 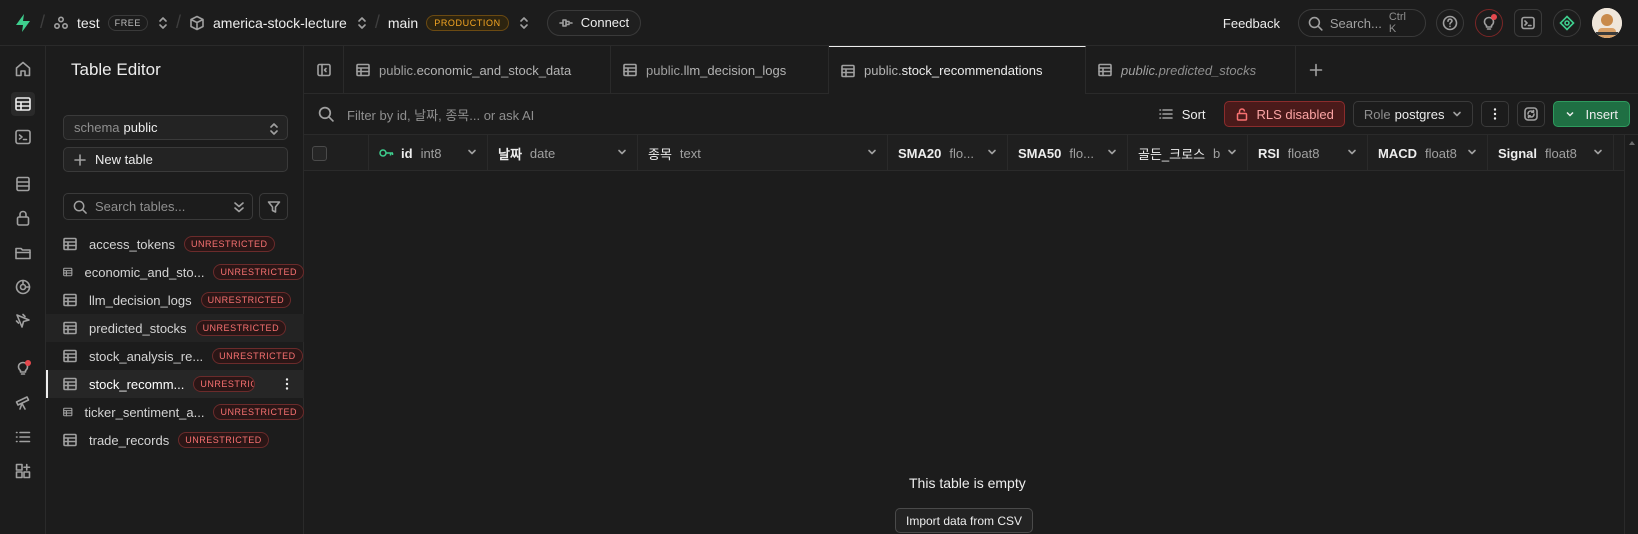 What do you see at coordinates (175, 440) in the screenshot?
I see `table-list-item: trade_records UNRESTRICTED` at bounding box center [175, 440].